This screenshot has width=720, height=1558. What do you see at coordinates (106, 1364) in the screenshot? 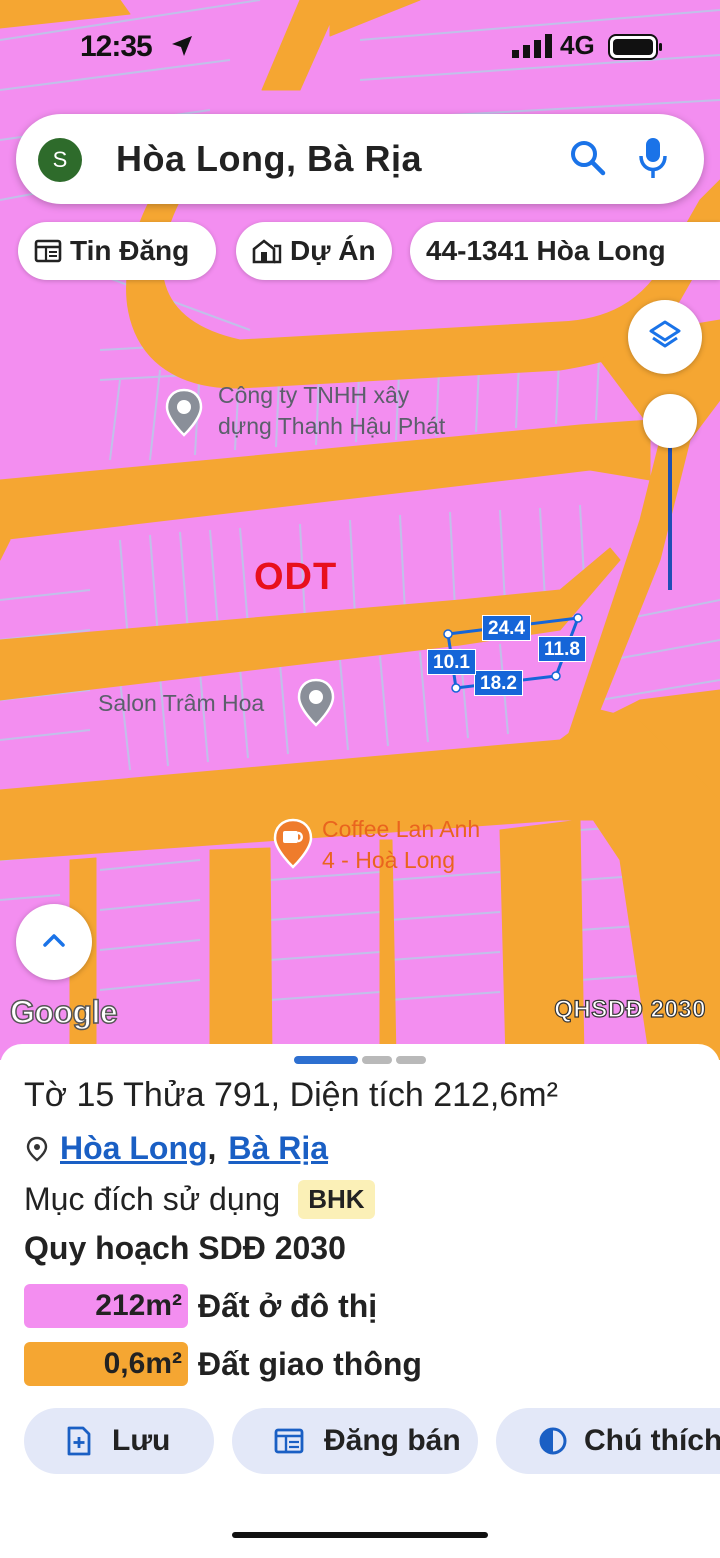
I see `legend-area: 0,6m²` at bounding box center [106, 1364].